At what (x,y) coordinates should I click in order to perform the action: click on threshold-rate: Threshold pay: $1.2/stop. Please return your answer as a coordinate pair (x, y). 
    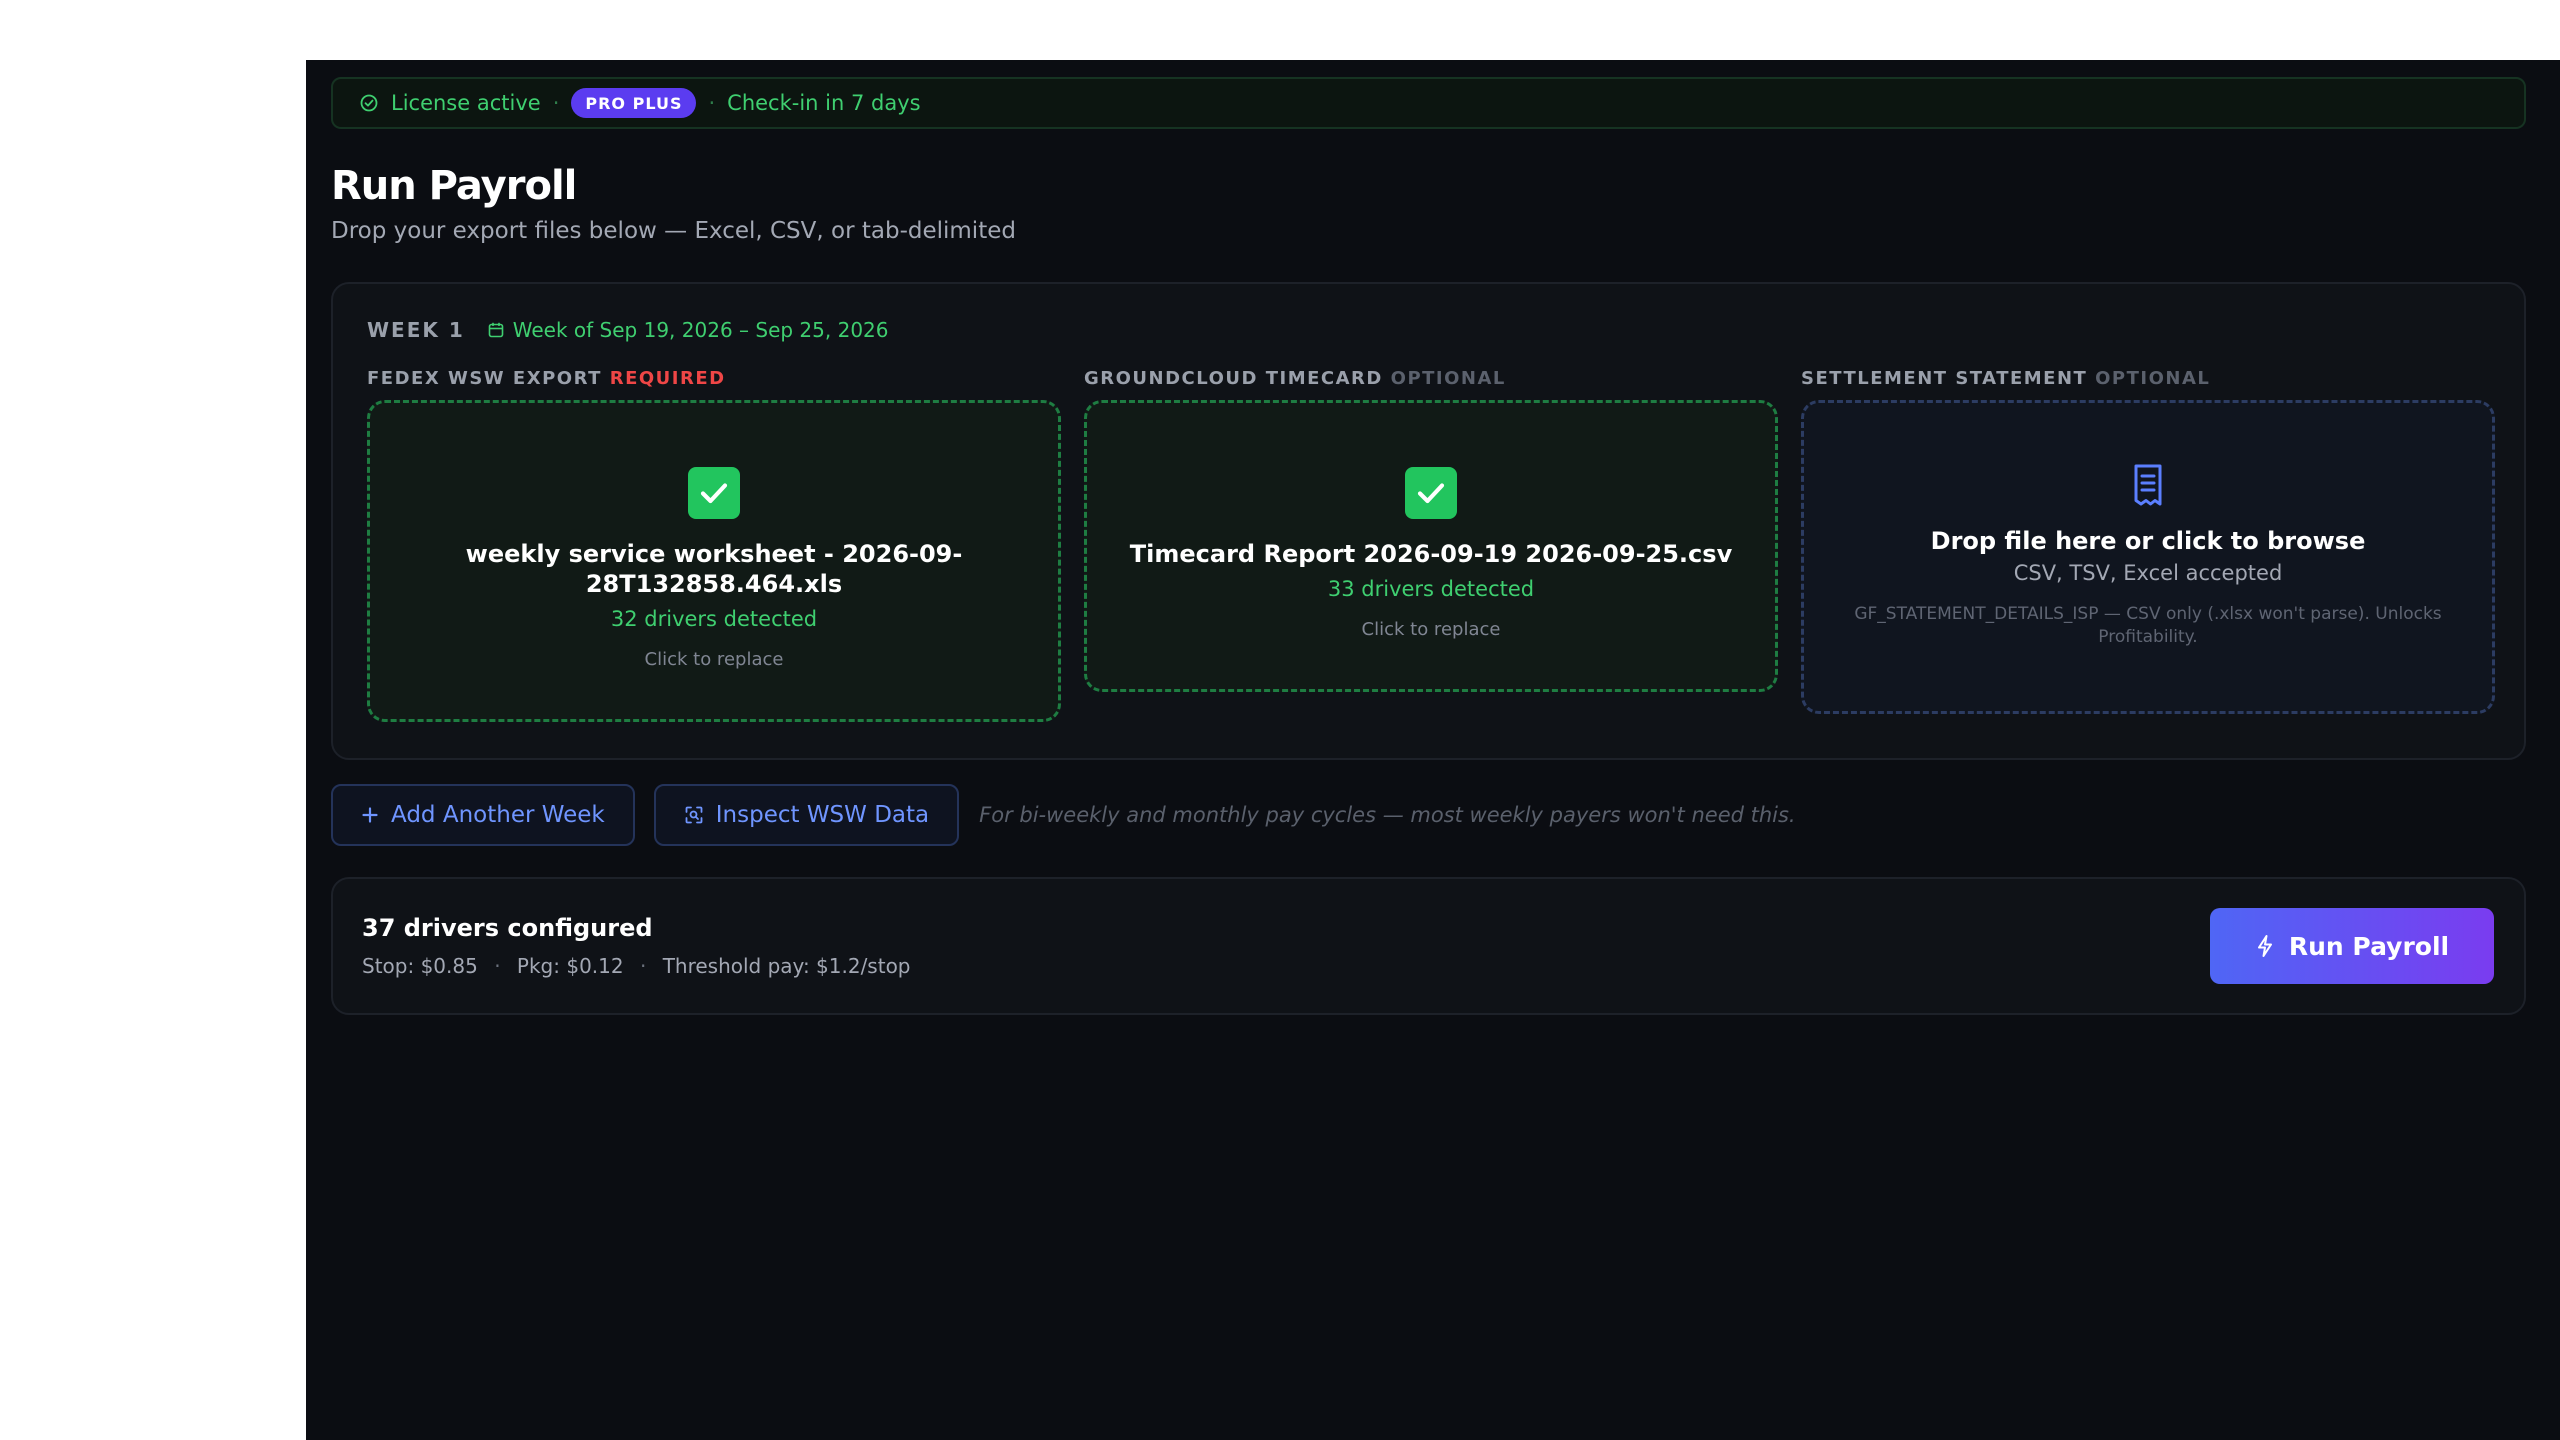
    Looking at the image, I should click on (786, 966).